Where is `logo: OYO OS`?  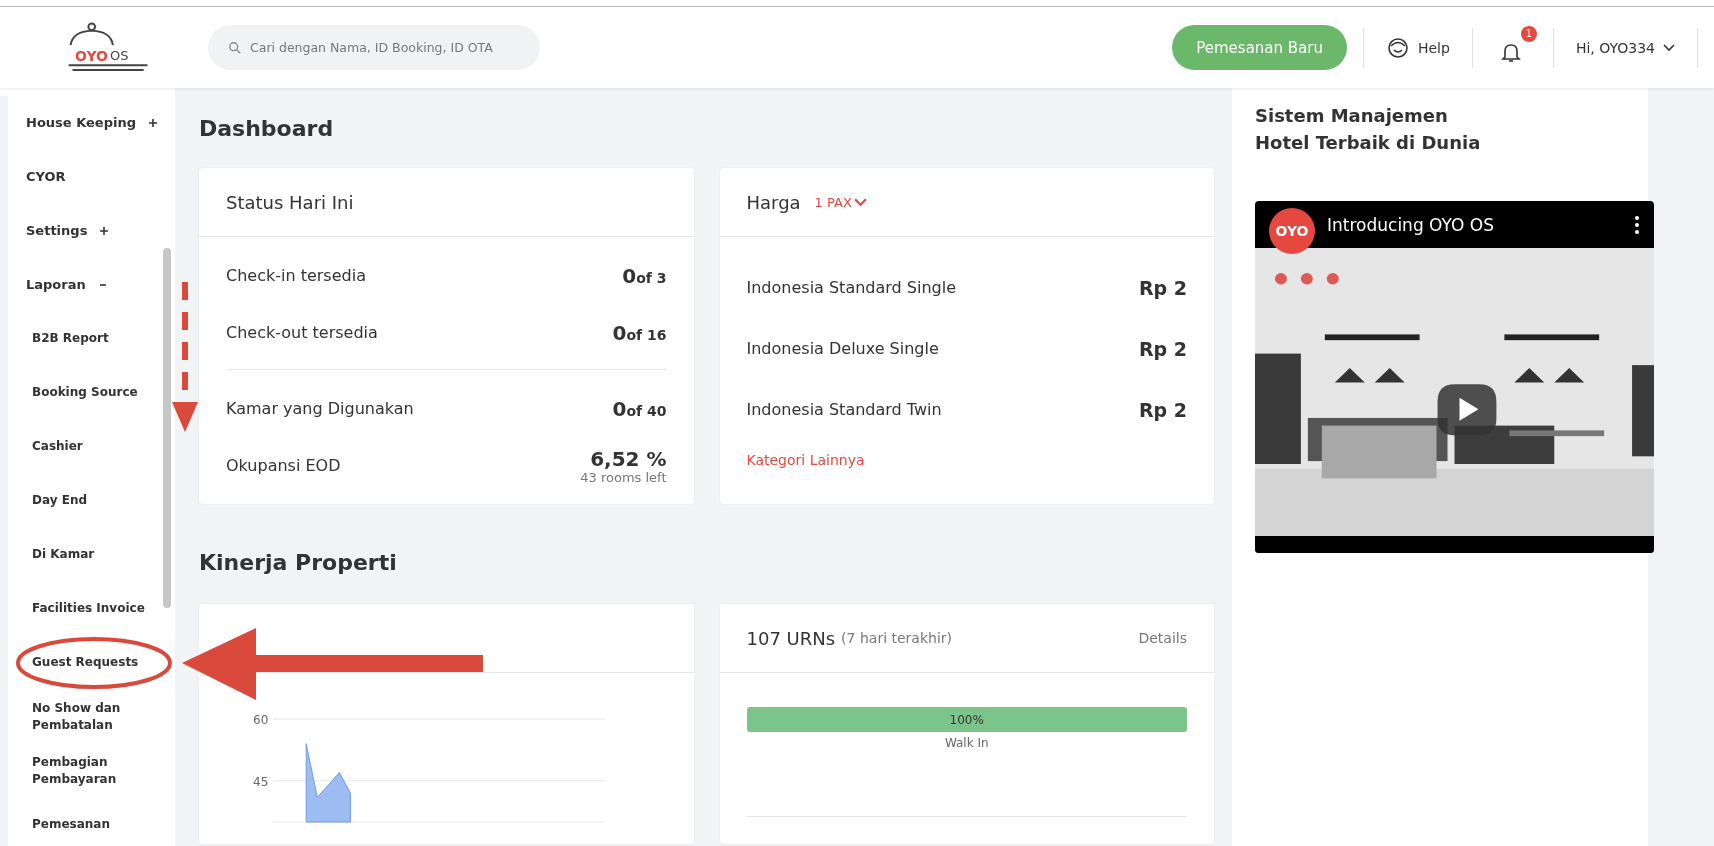
logo: OYO OS is located at coordinates (115, 47).